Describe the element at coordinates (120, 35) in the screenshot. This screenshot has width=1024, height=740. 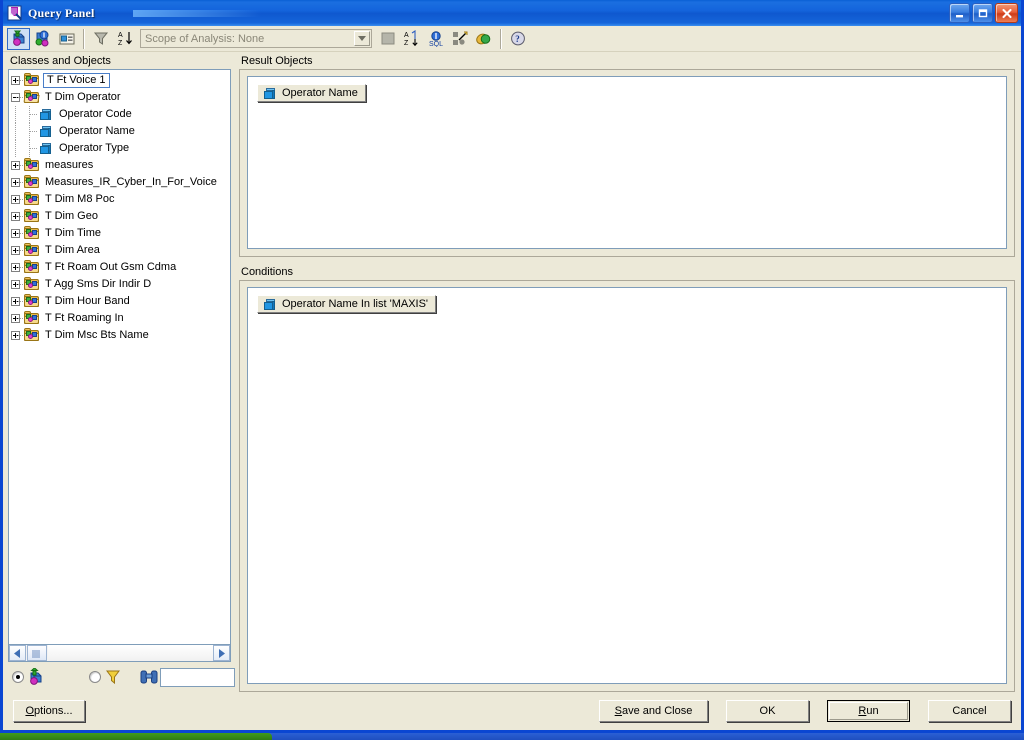
I see `svg-text: A` at that location.